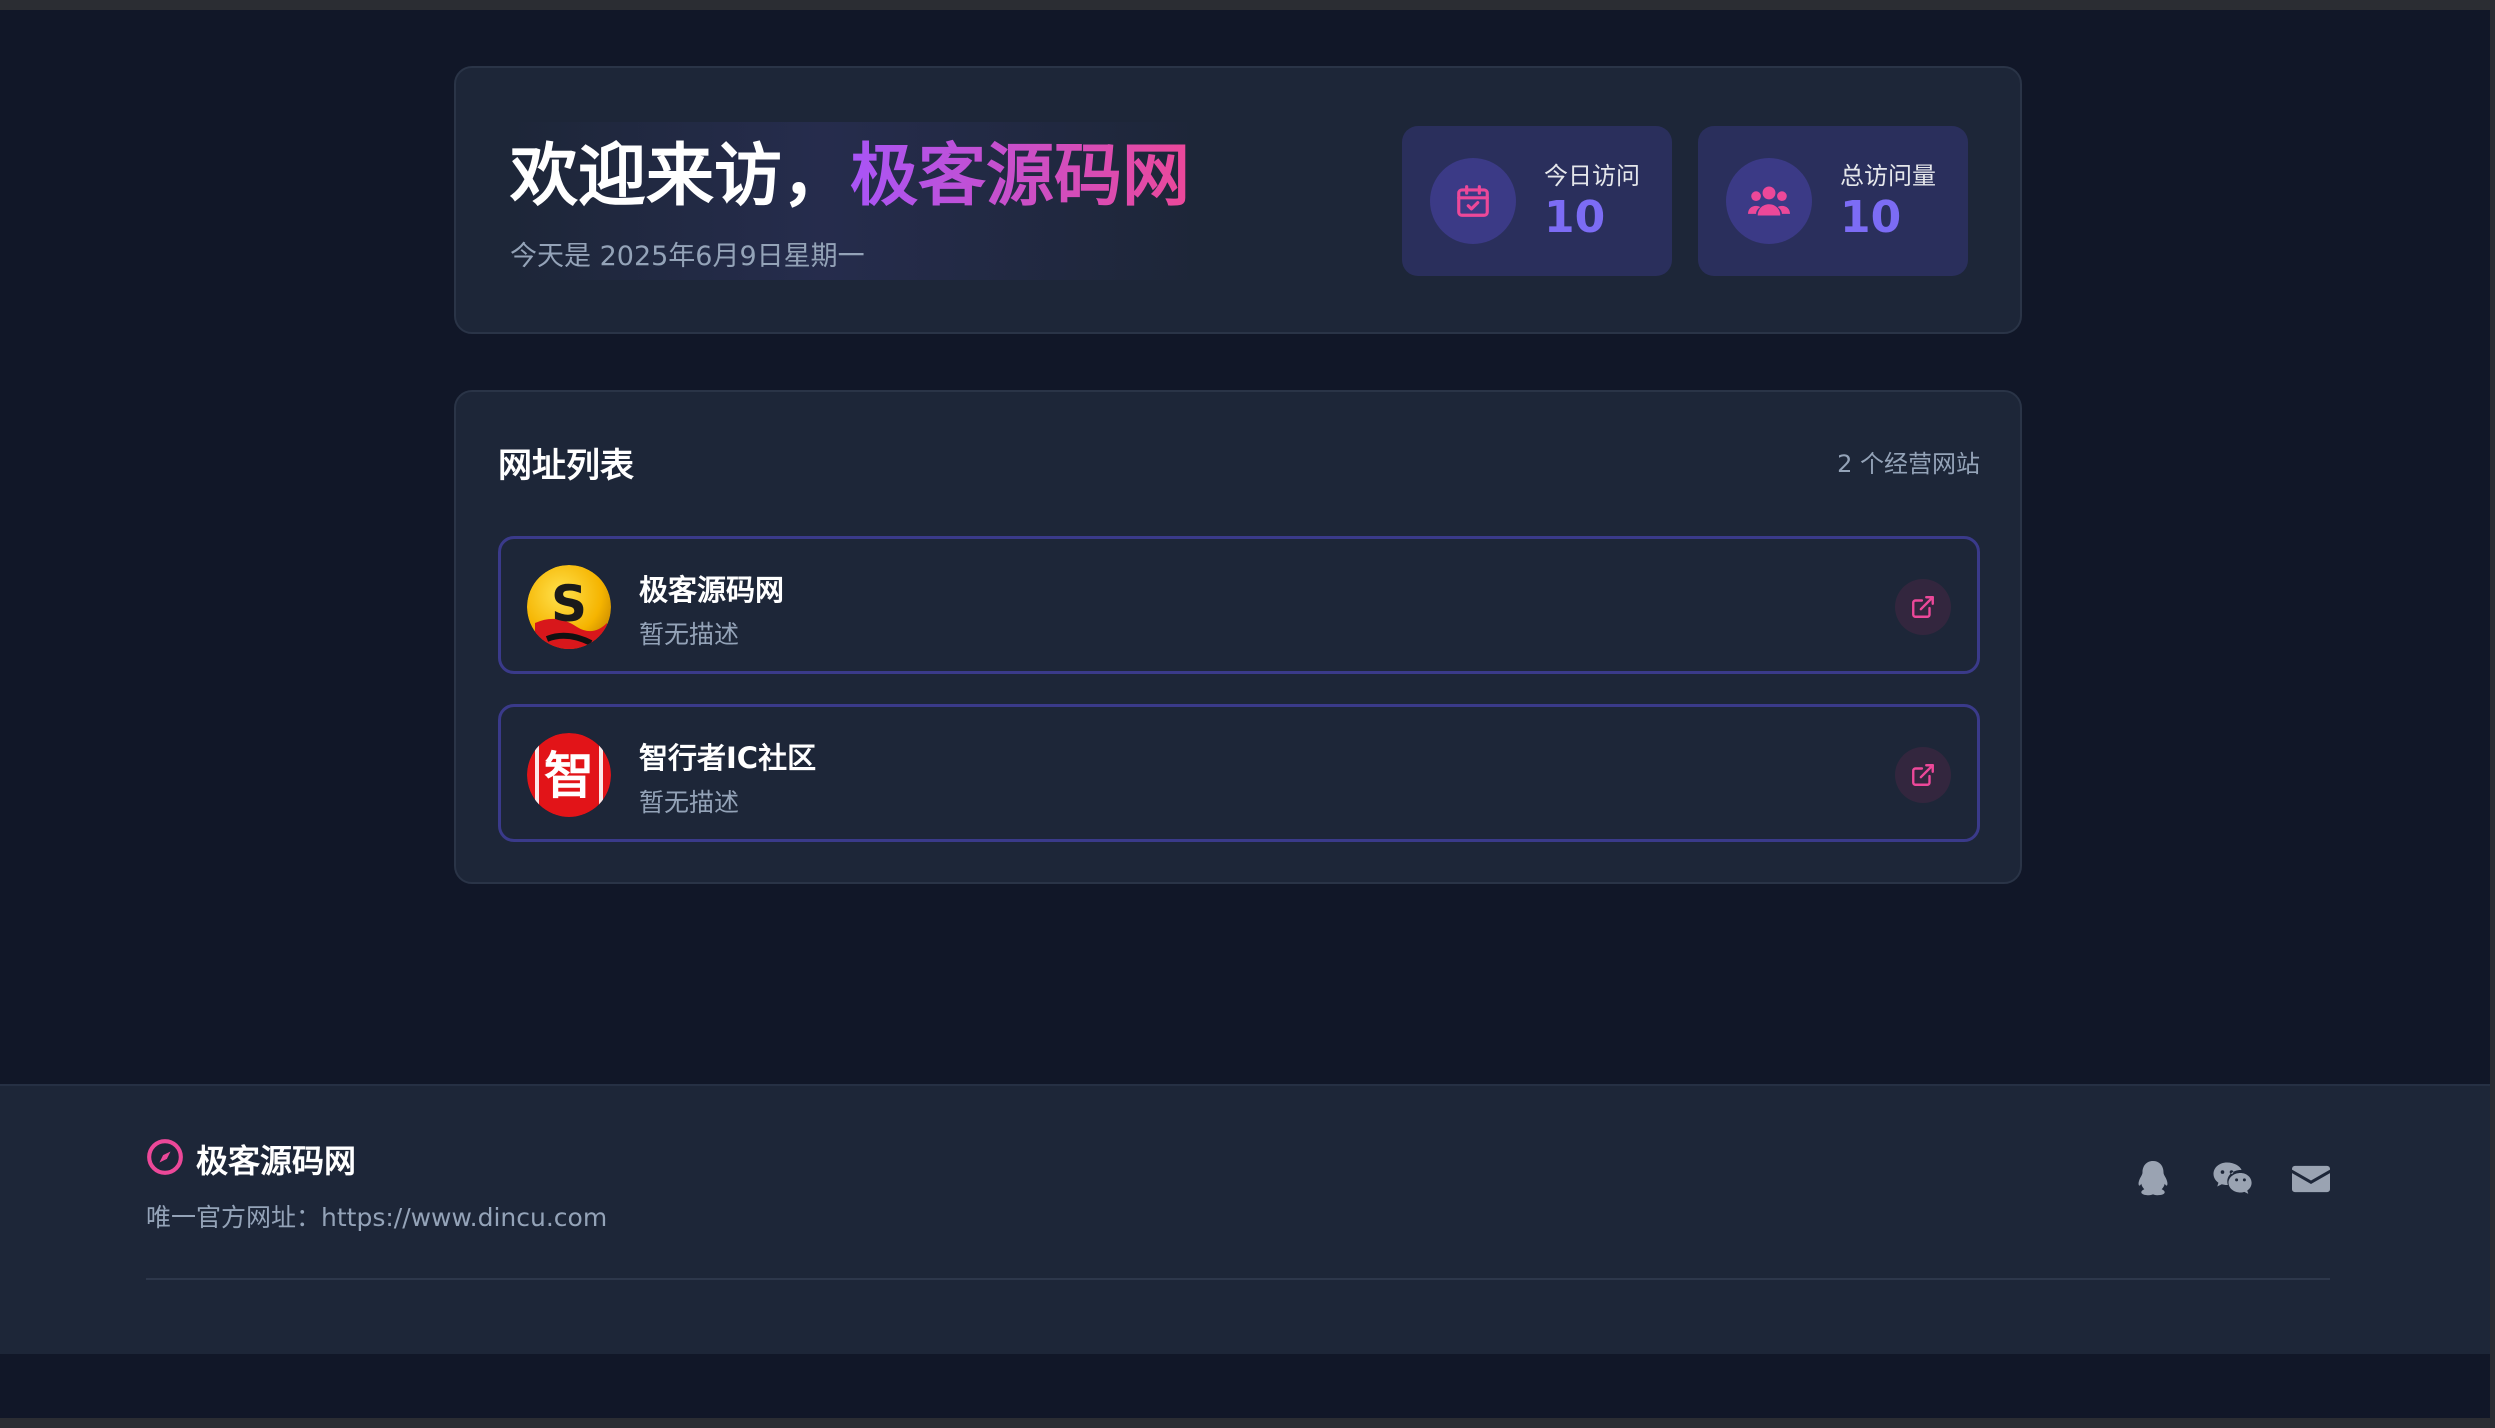 Image resolution: width=2495 pixels, height=1428 pixels. Describe the element at coordinates (1888, 176) in the screenshot. I see `stat-total-label: 总访问量` at that location.